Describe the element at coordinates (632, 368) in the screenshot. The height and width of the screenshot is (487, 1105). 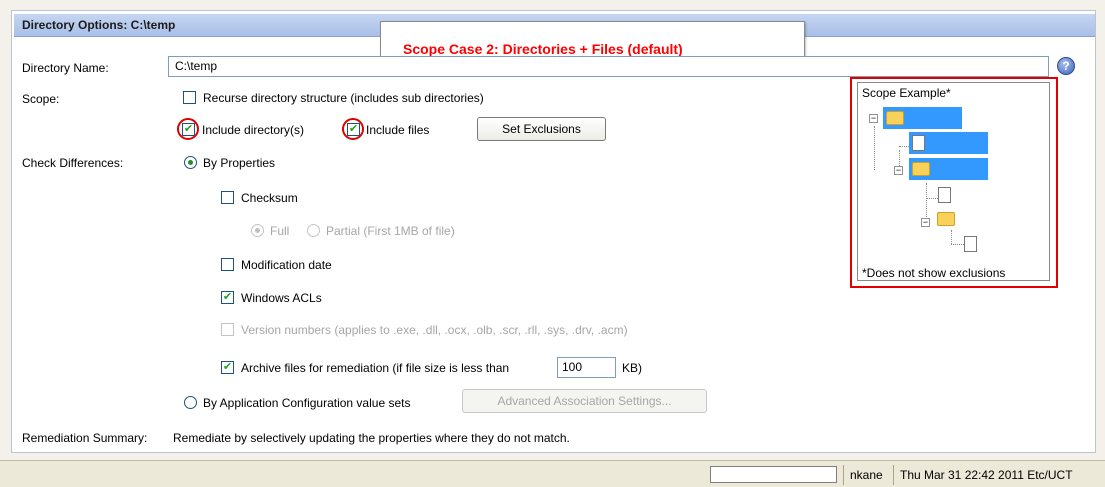
I see `archive-unit-label: KB)` at that location.